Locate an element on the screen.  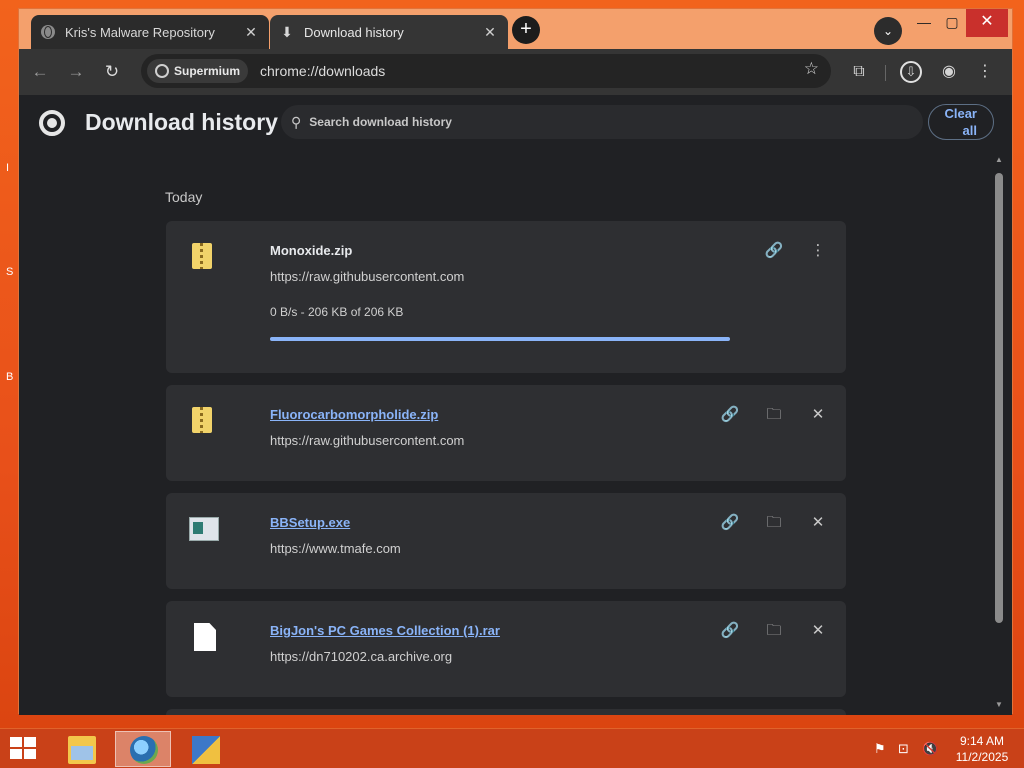
taskbar-app is located at coordinates (205, 749).